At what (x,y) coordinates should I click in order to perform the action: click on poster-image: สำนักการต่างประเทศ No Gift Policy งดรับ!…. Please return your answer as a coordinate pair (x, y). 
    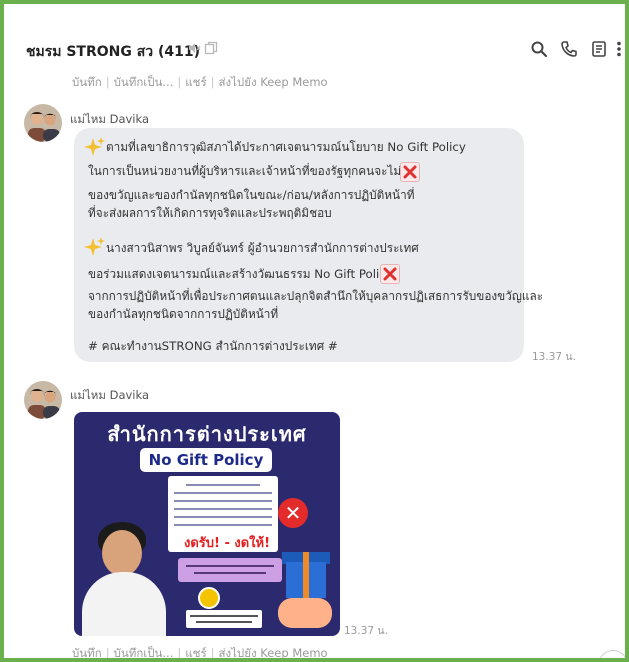
    Looking at the image, I should click on (207, 524).